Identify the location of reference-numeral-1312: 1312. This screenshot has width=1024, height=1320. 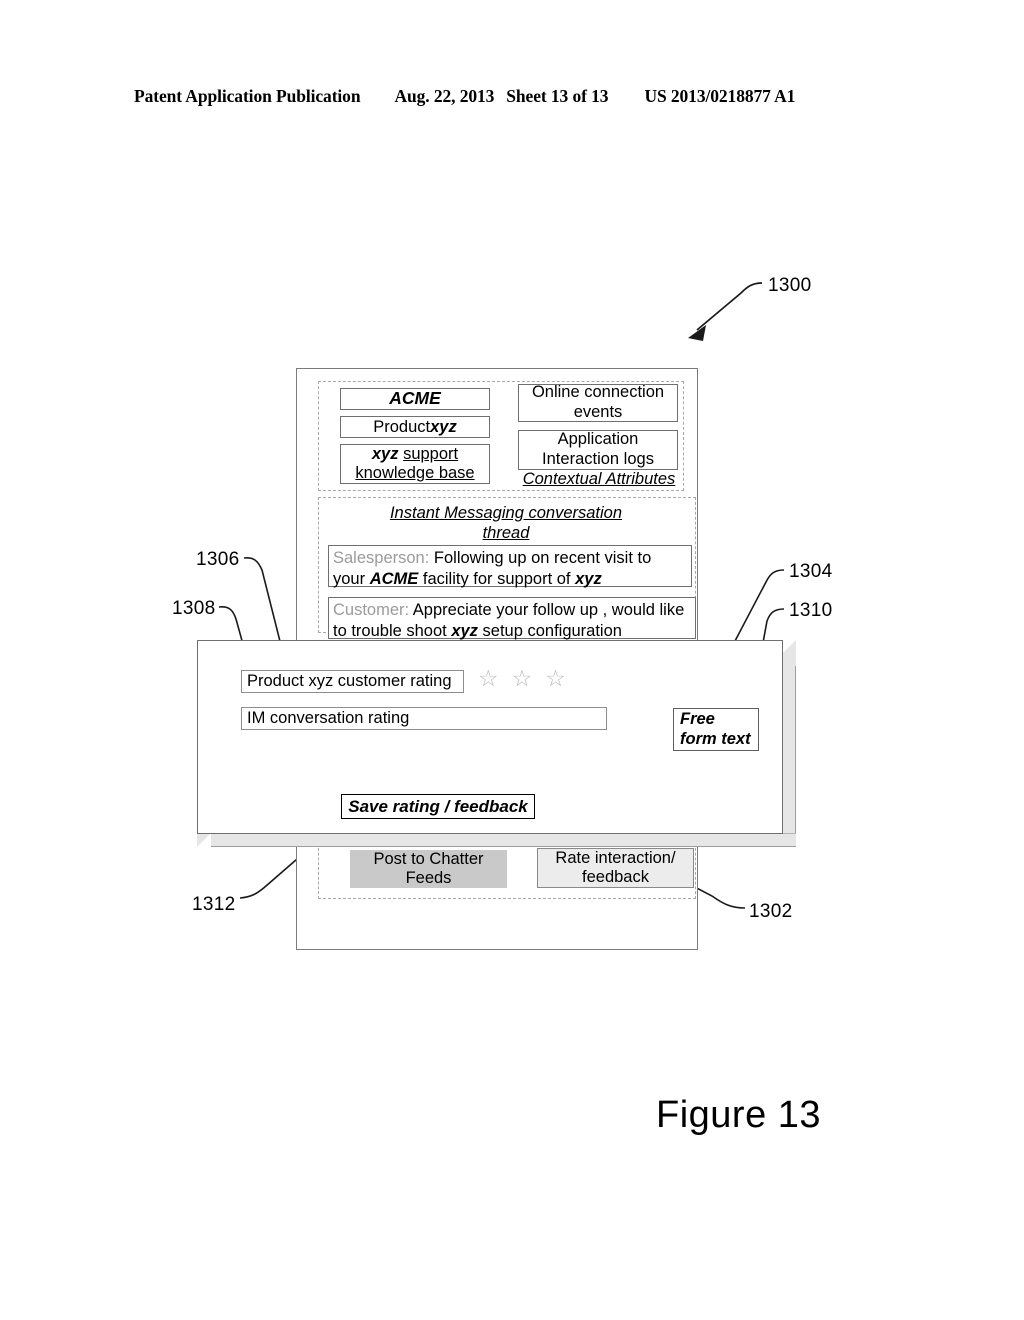
(214, 904).